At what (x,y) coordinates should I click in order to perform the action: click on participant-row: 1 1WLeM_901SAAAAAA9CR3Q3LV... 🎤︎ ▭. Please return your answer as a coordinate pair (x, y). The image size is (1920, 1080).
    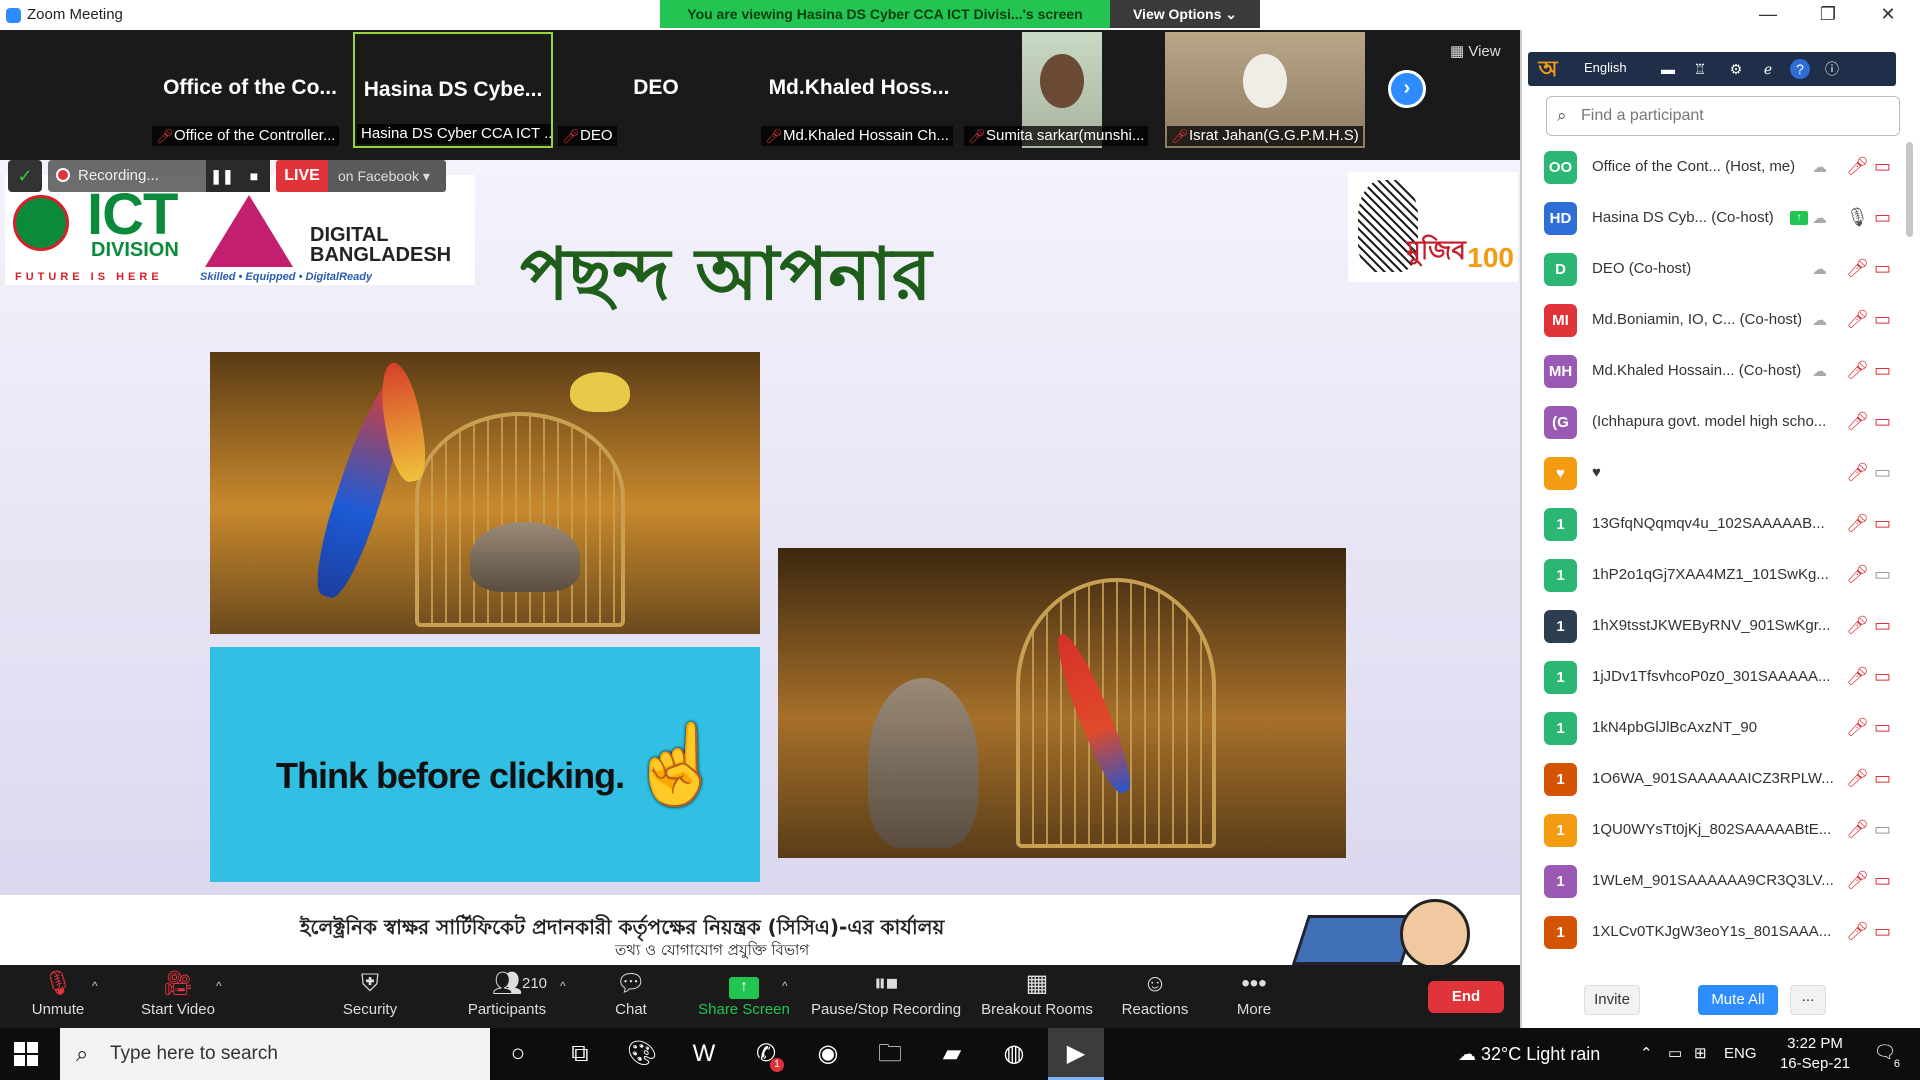
    Looking at the image, I should click on (1717, 881).